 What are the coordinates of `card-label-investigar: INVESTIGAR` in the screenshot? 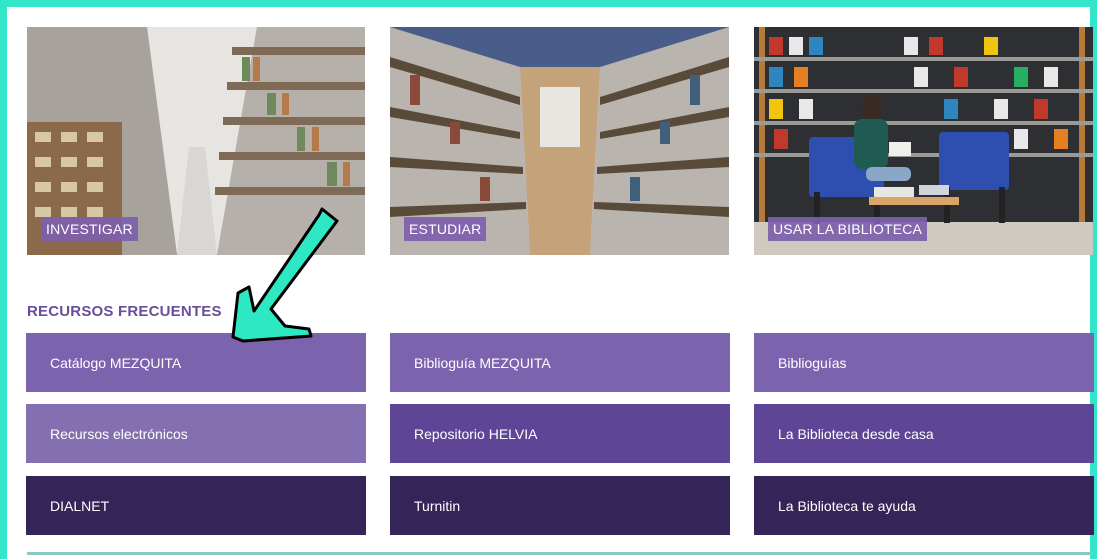 It's located at (89, 229).